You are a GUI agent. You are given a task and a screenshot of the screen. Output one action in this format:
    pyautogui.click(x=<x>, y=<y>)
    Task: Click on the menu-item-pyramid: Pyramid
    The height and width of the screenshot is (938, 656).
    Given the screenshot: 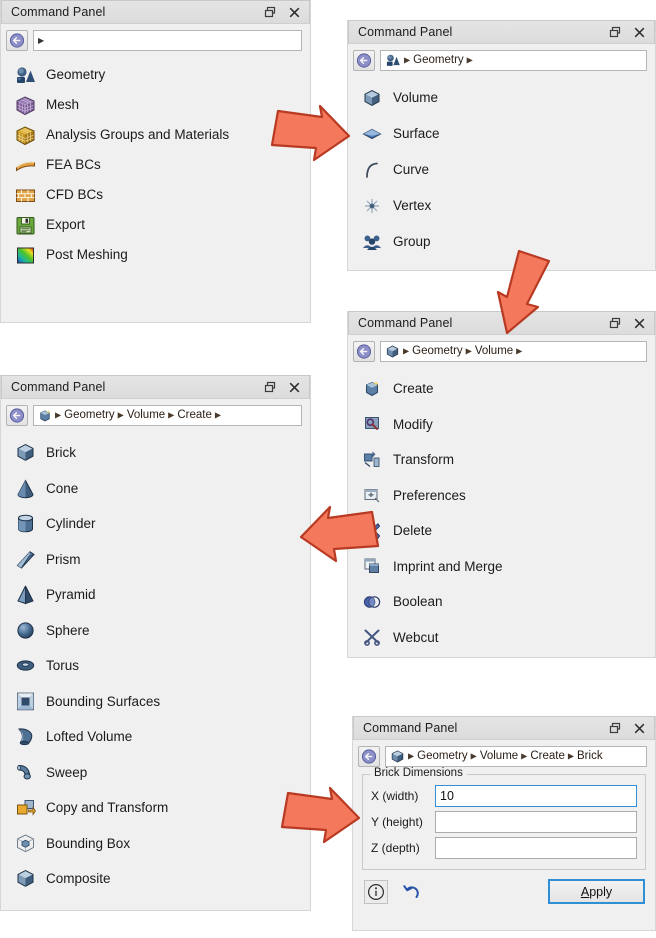 What is the action you would take?
    pyautogui.click(x=155, y=595)
    